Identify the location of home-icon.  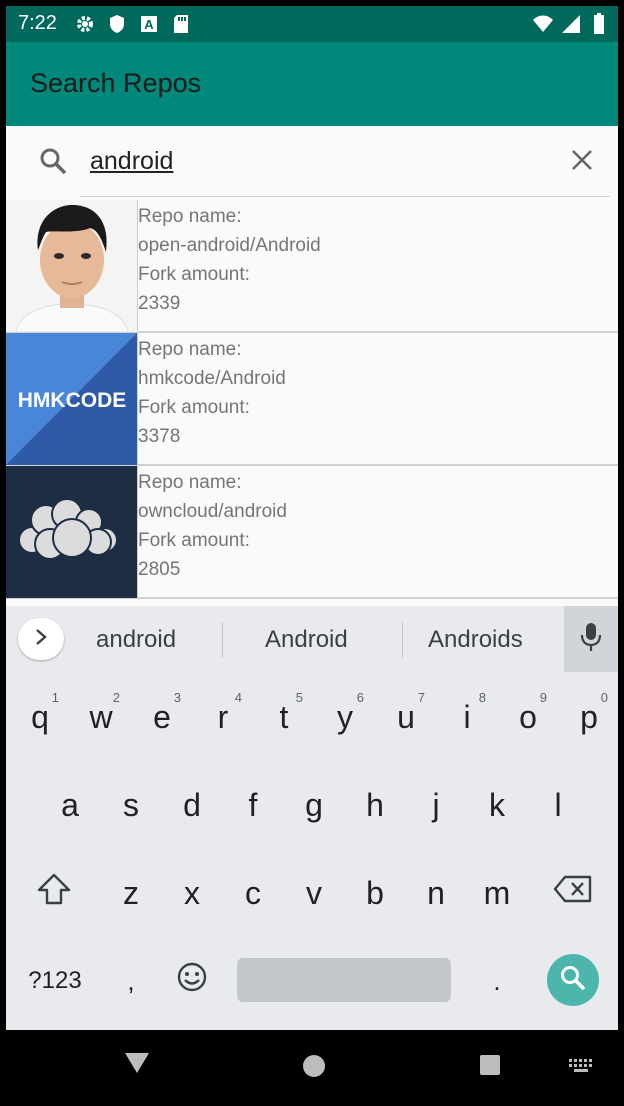
(314, 1068).